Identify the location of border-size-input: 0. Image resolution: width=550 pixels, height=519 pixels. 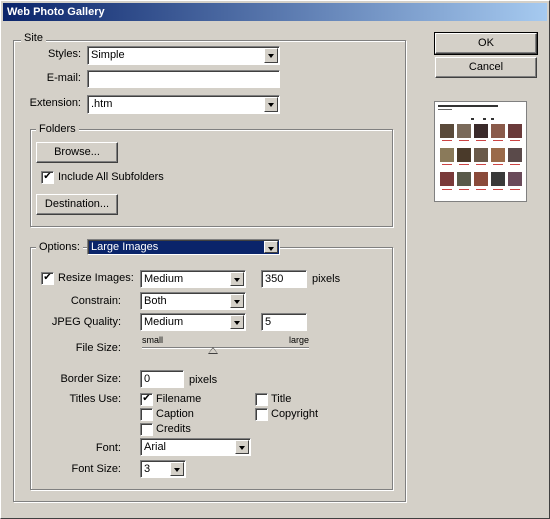
(162, 379).